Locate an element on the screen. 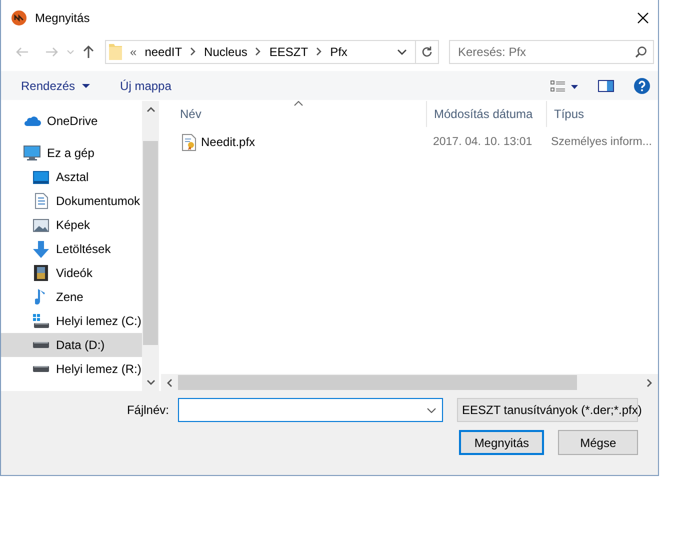 The height and width of the screenshot is (553, 674). computer-icon is located at coordinates (32, 153).